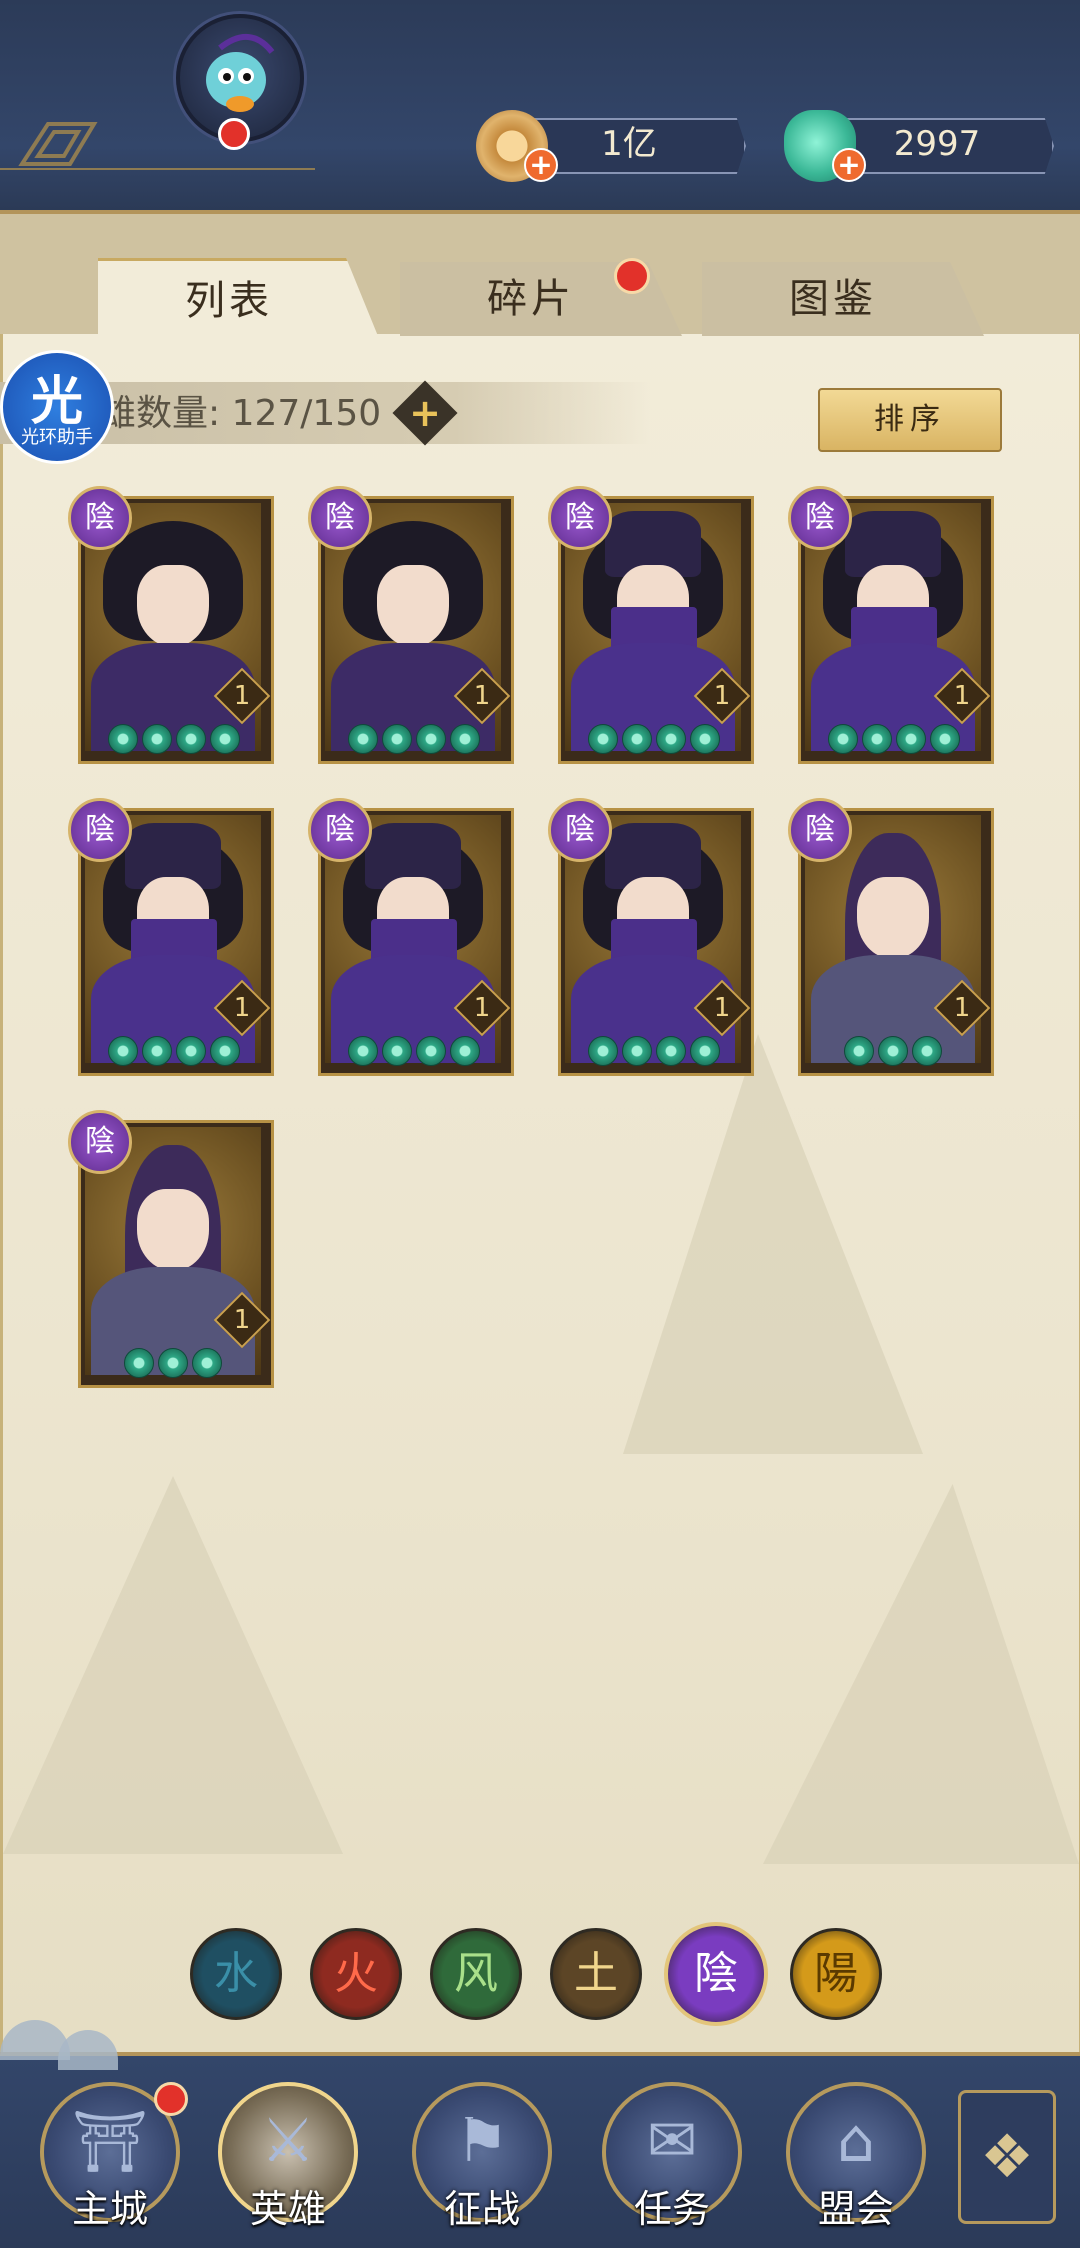 This screenshot has width=1080, height=2248. I want to click on tab-atlas: 图鉴, so click(843, 299).